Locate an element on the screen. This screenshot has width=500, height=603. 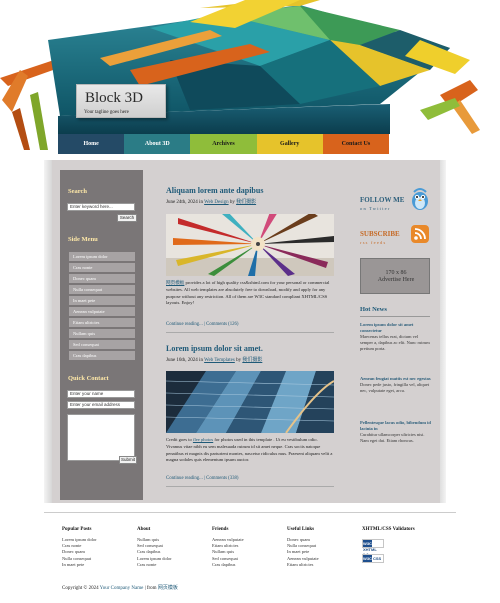
follow-heading: FOLLOW ME is located at coordinates (382, 200).